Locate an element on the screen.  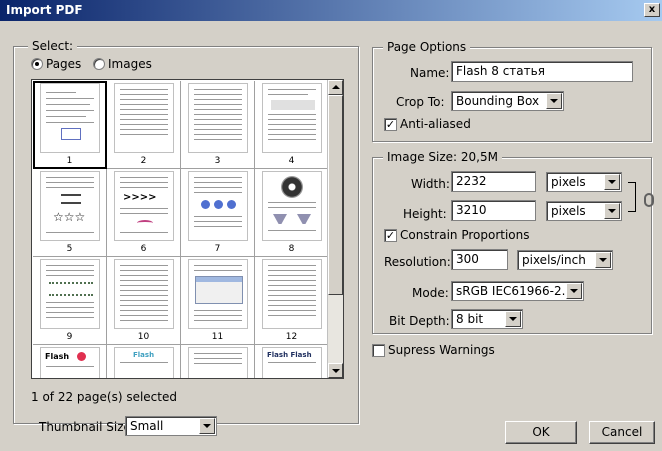
thumbnail-label: 1 is located at coordinates (69, 161).